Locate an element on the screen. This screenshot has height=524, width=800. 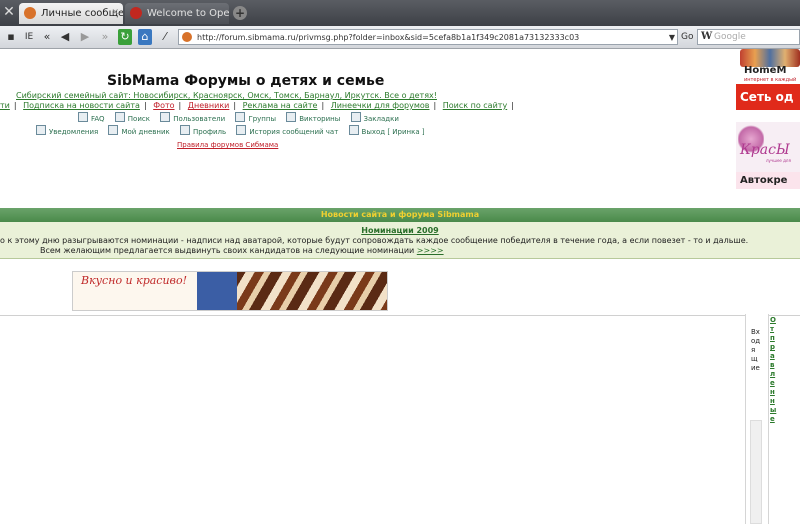
sent-side-panel: Отправленные is located at coordinates (784, 419).